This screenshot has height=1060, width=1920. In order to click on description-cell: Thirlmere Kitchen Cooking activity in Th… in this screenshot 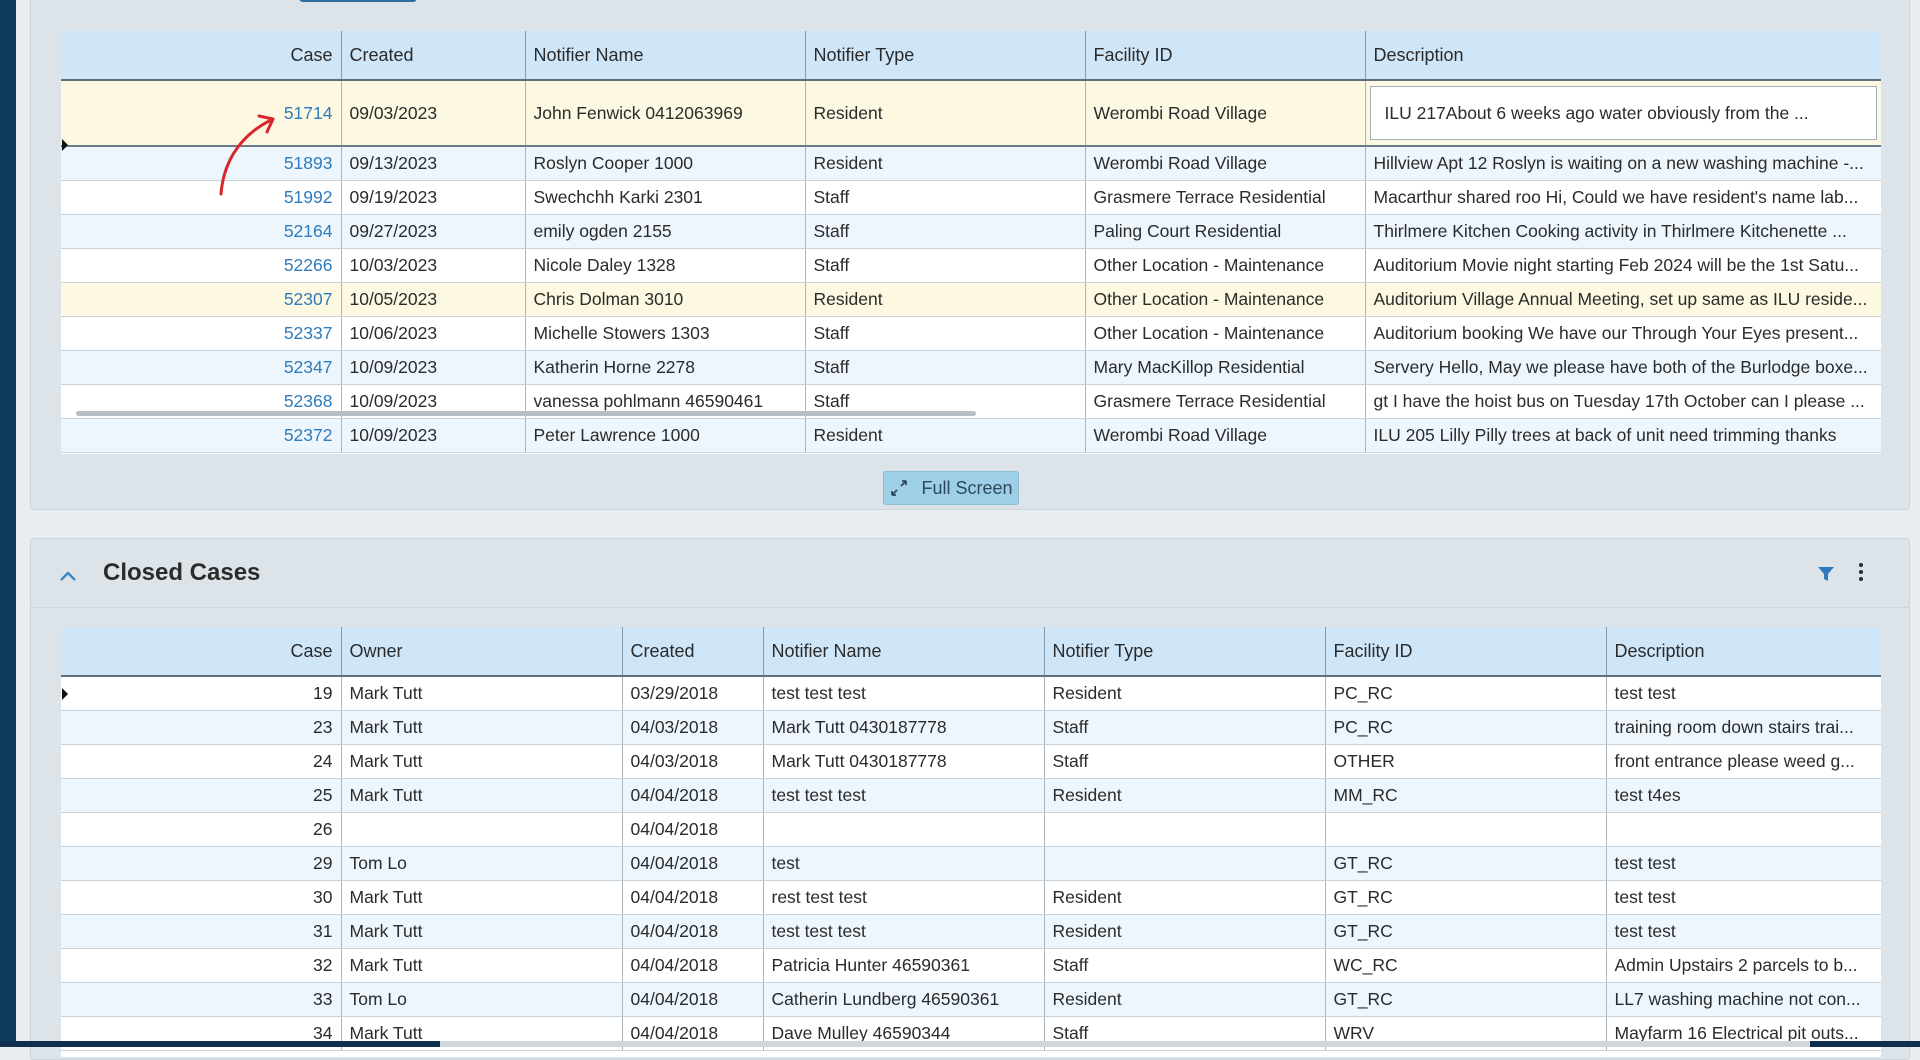, I will do `click(1623, 231)`.